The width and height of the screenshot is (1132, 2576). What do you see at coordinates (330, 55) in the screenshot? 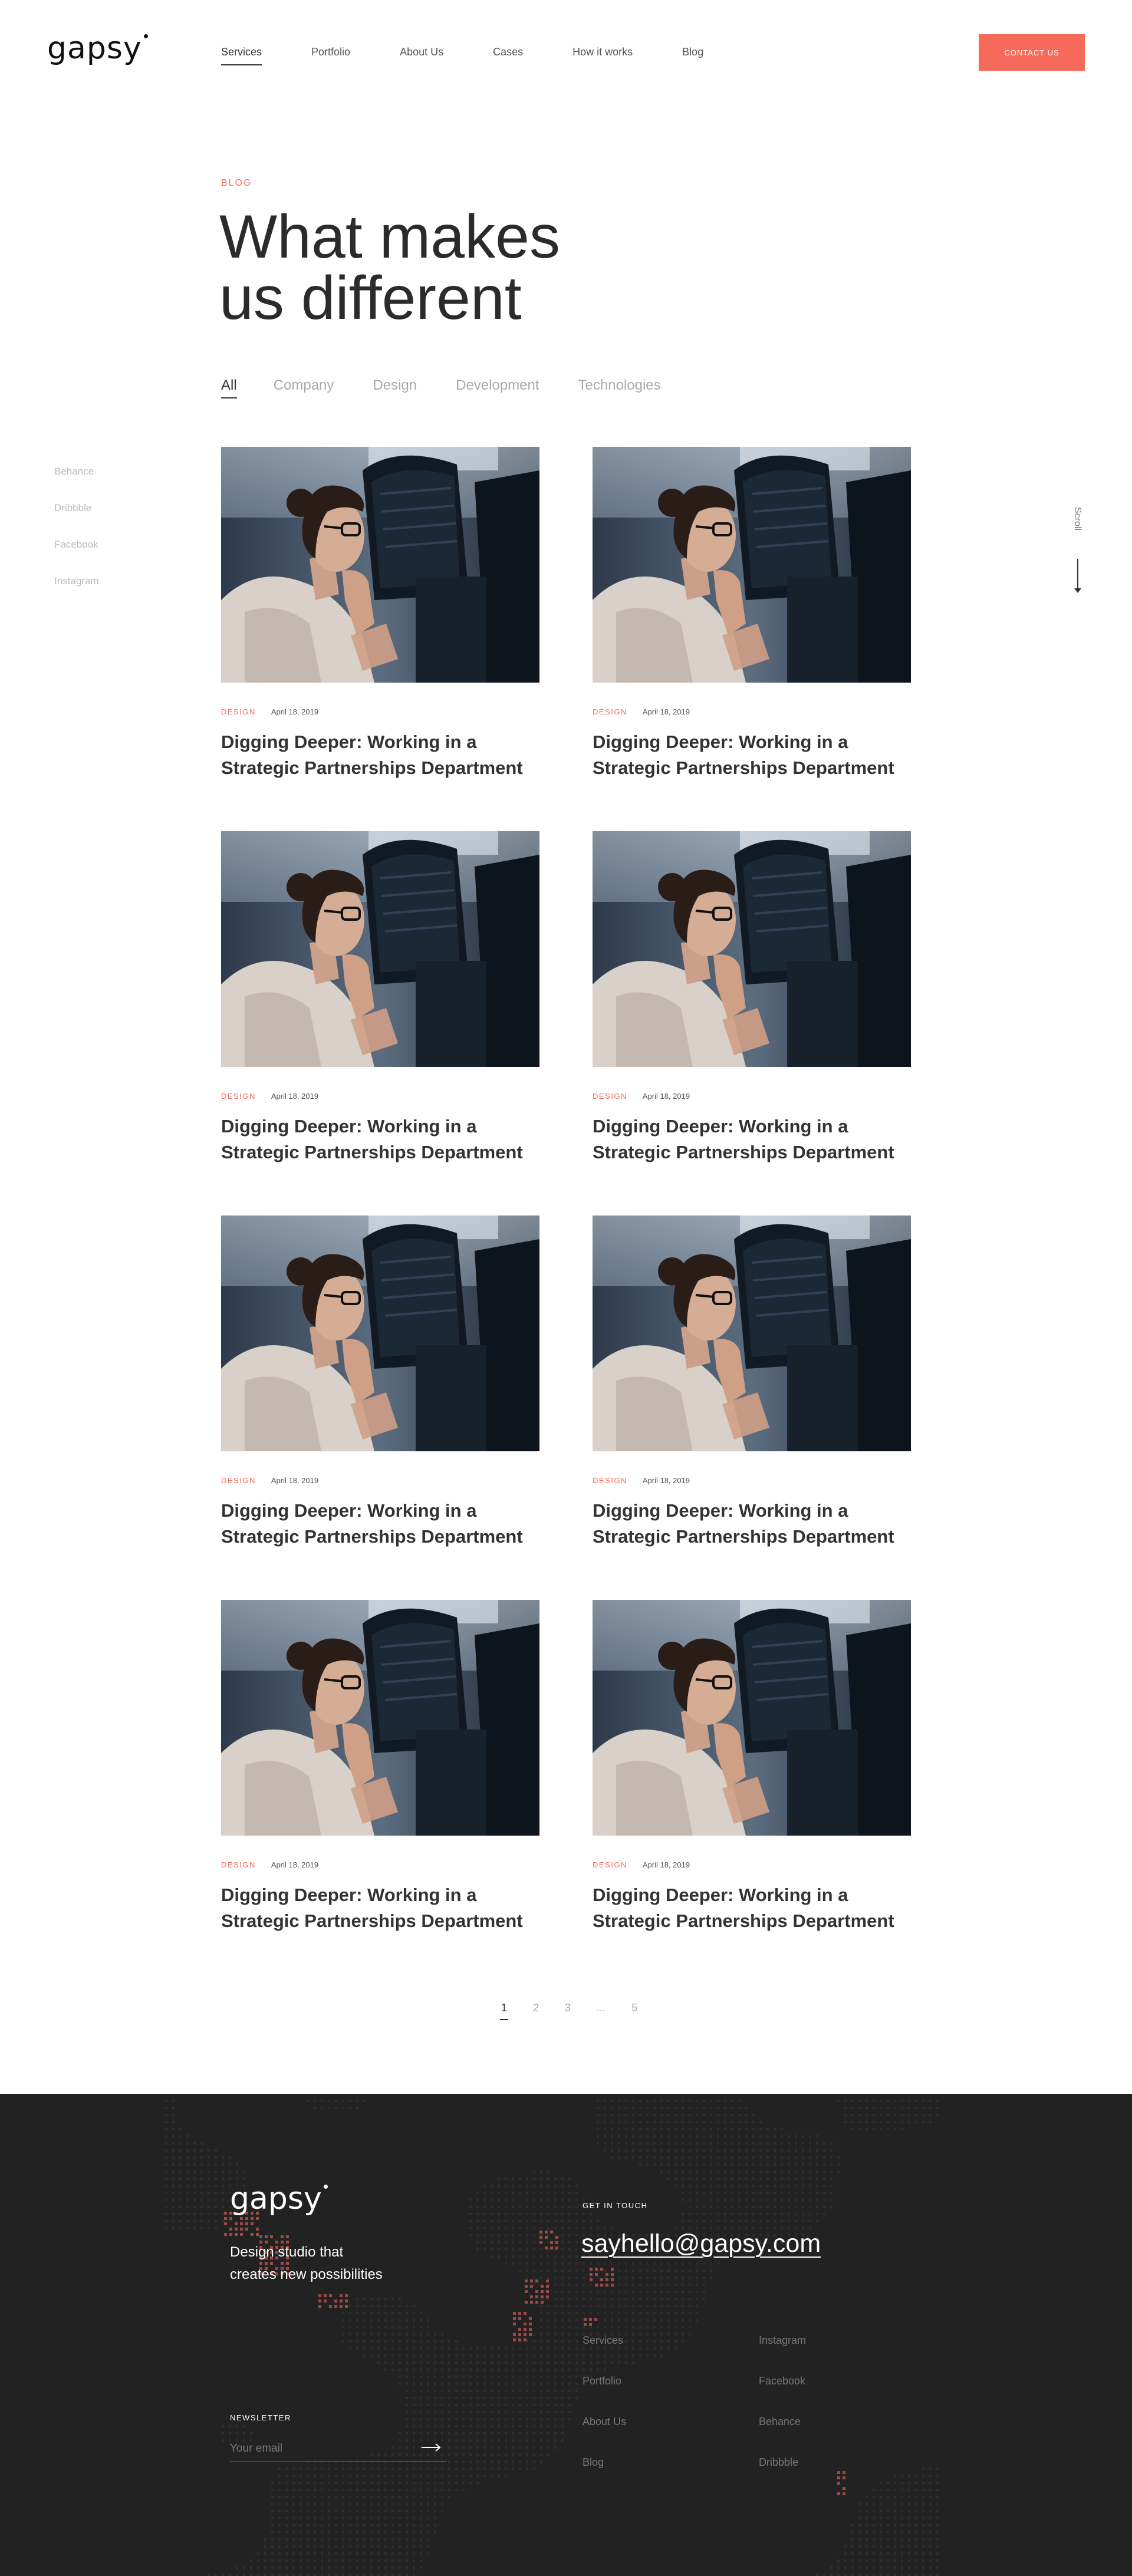
I see `nav-item-portfolio: Portfolio` at bounding box center [330, 55].